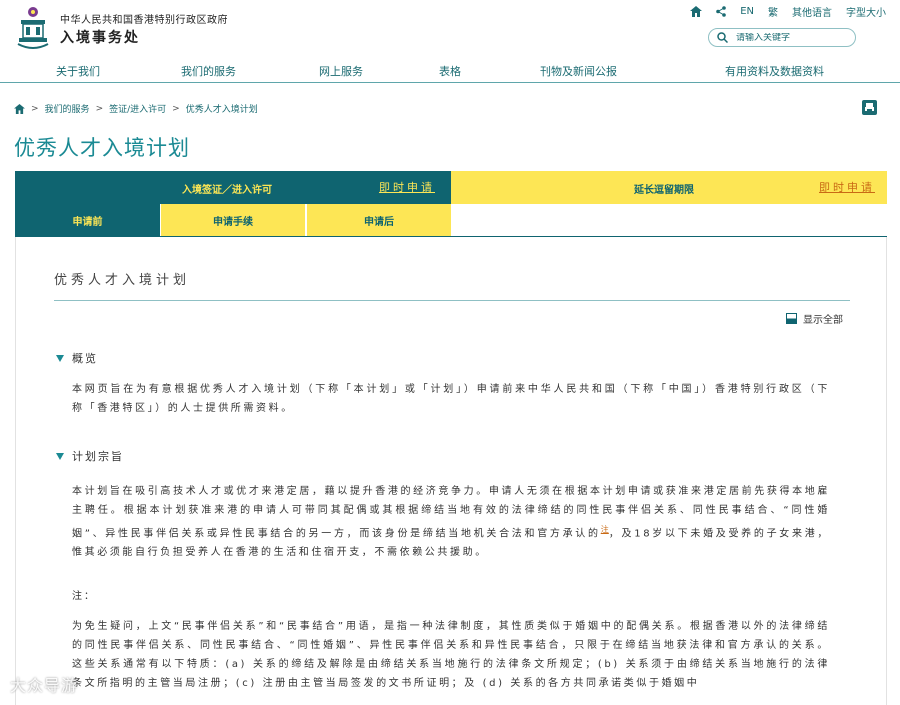  Describe the element at coordinates (144, 20) in the screenshot. I see `government-name: 中华人民共和国香港特别行政区政府` at that location.